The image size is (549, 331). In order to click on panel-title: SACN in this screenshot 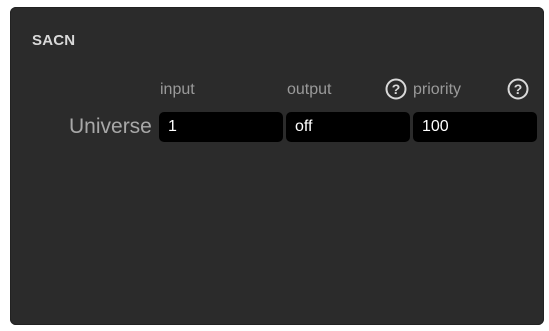, I will do `click(54, 40)`.